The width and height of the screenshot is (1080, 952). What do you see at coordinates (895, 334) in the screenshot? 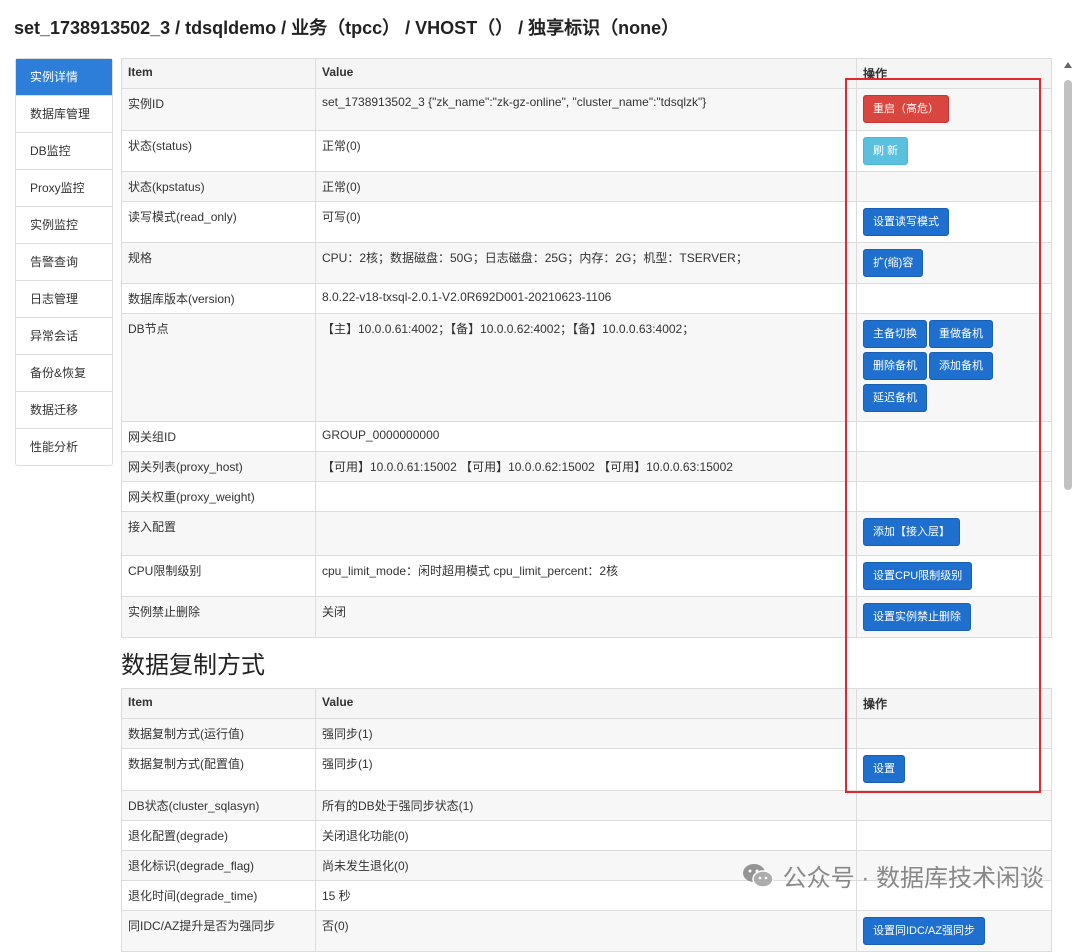
I see `action-button: 主备切换` at bounding box center [895, 334].